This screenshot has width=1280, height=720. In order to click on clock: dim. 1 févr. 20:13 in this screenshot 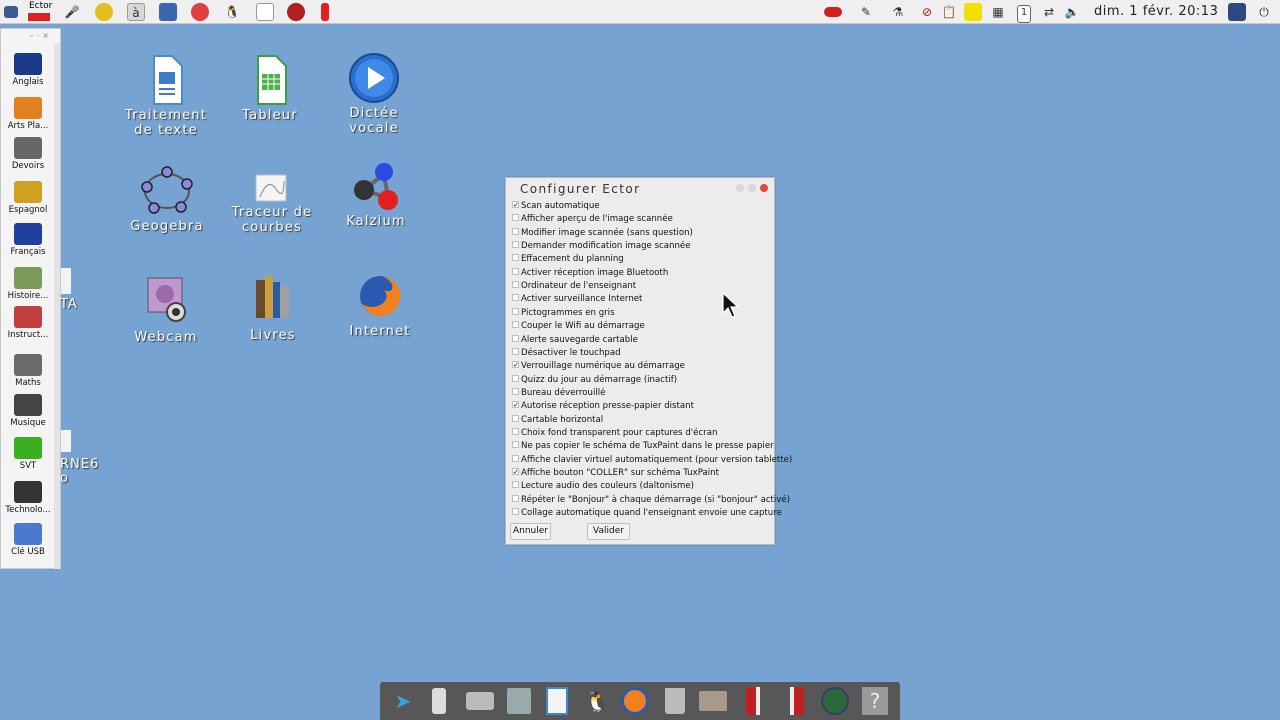, I will do `click(1156, 11)`.